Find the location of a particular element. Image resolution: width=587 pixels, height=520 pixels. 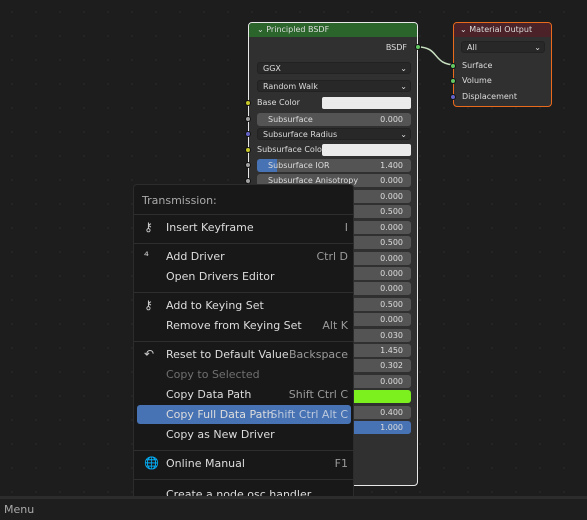

globe-icon: 🌐 is located at coordinates (151, 463).